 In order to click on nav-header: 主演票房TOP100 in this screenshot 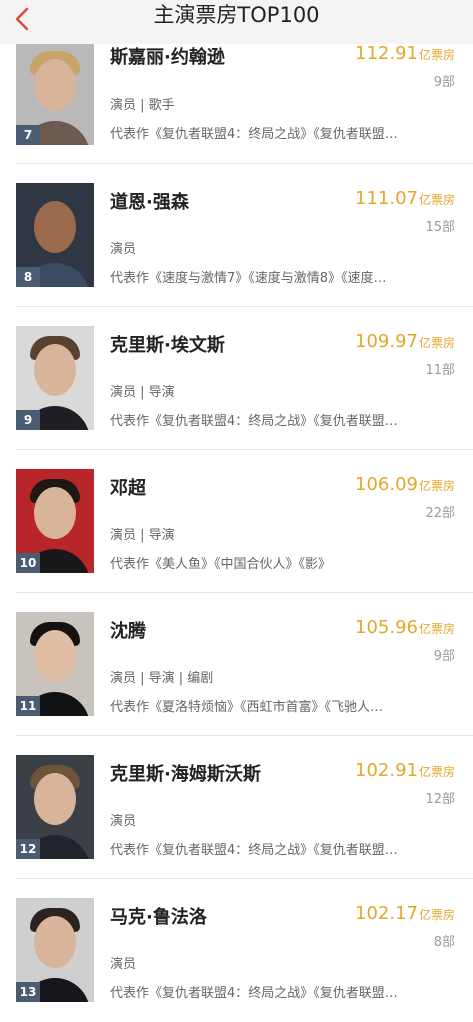, I will do `click(236, 22)`.